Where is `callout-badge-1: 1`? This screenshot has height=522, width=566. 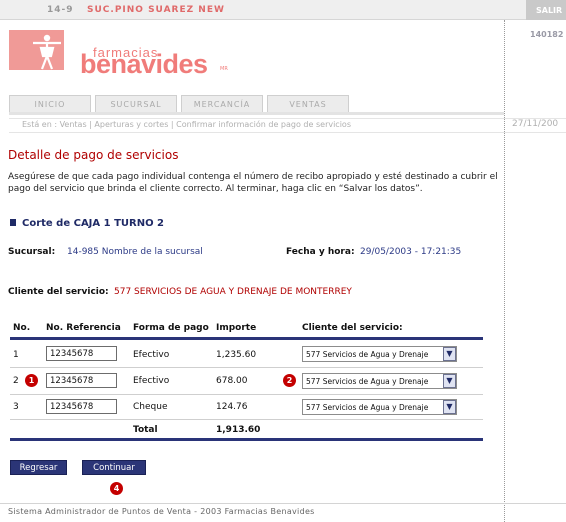 callout-badge-1: 1 is located at coordinates (31, 380).